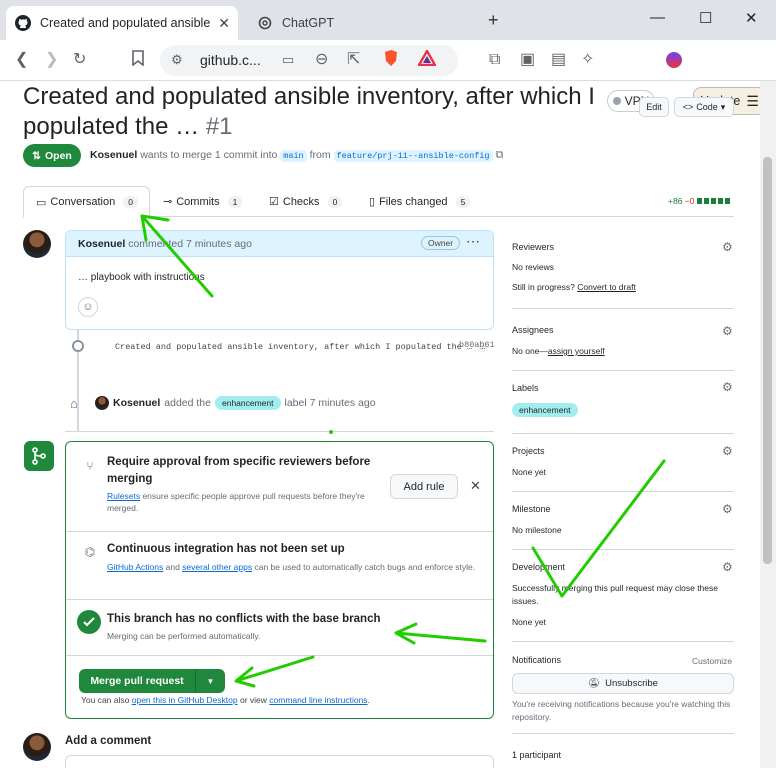 This screenshot has width=776, height=768. I want to click on reviewers-gear-icon: ⚙, so click(727, 247).